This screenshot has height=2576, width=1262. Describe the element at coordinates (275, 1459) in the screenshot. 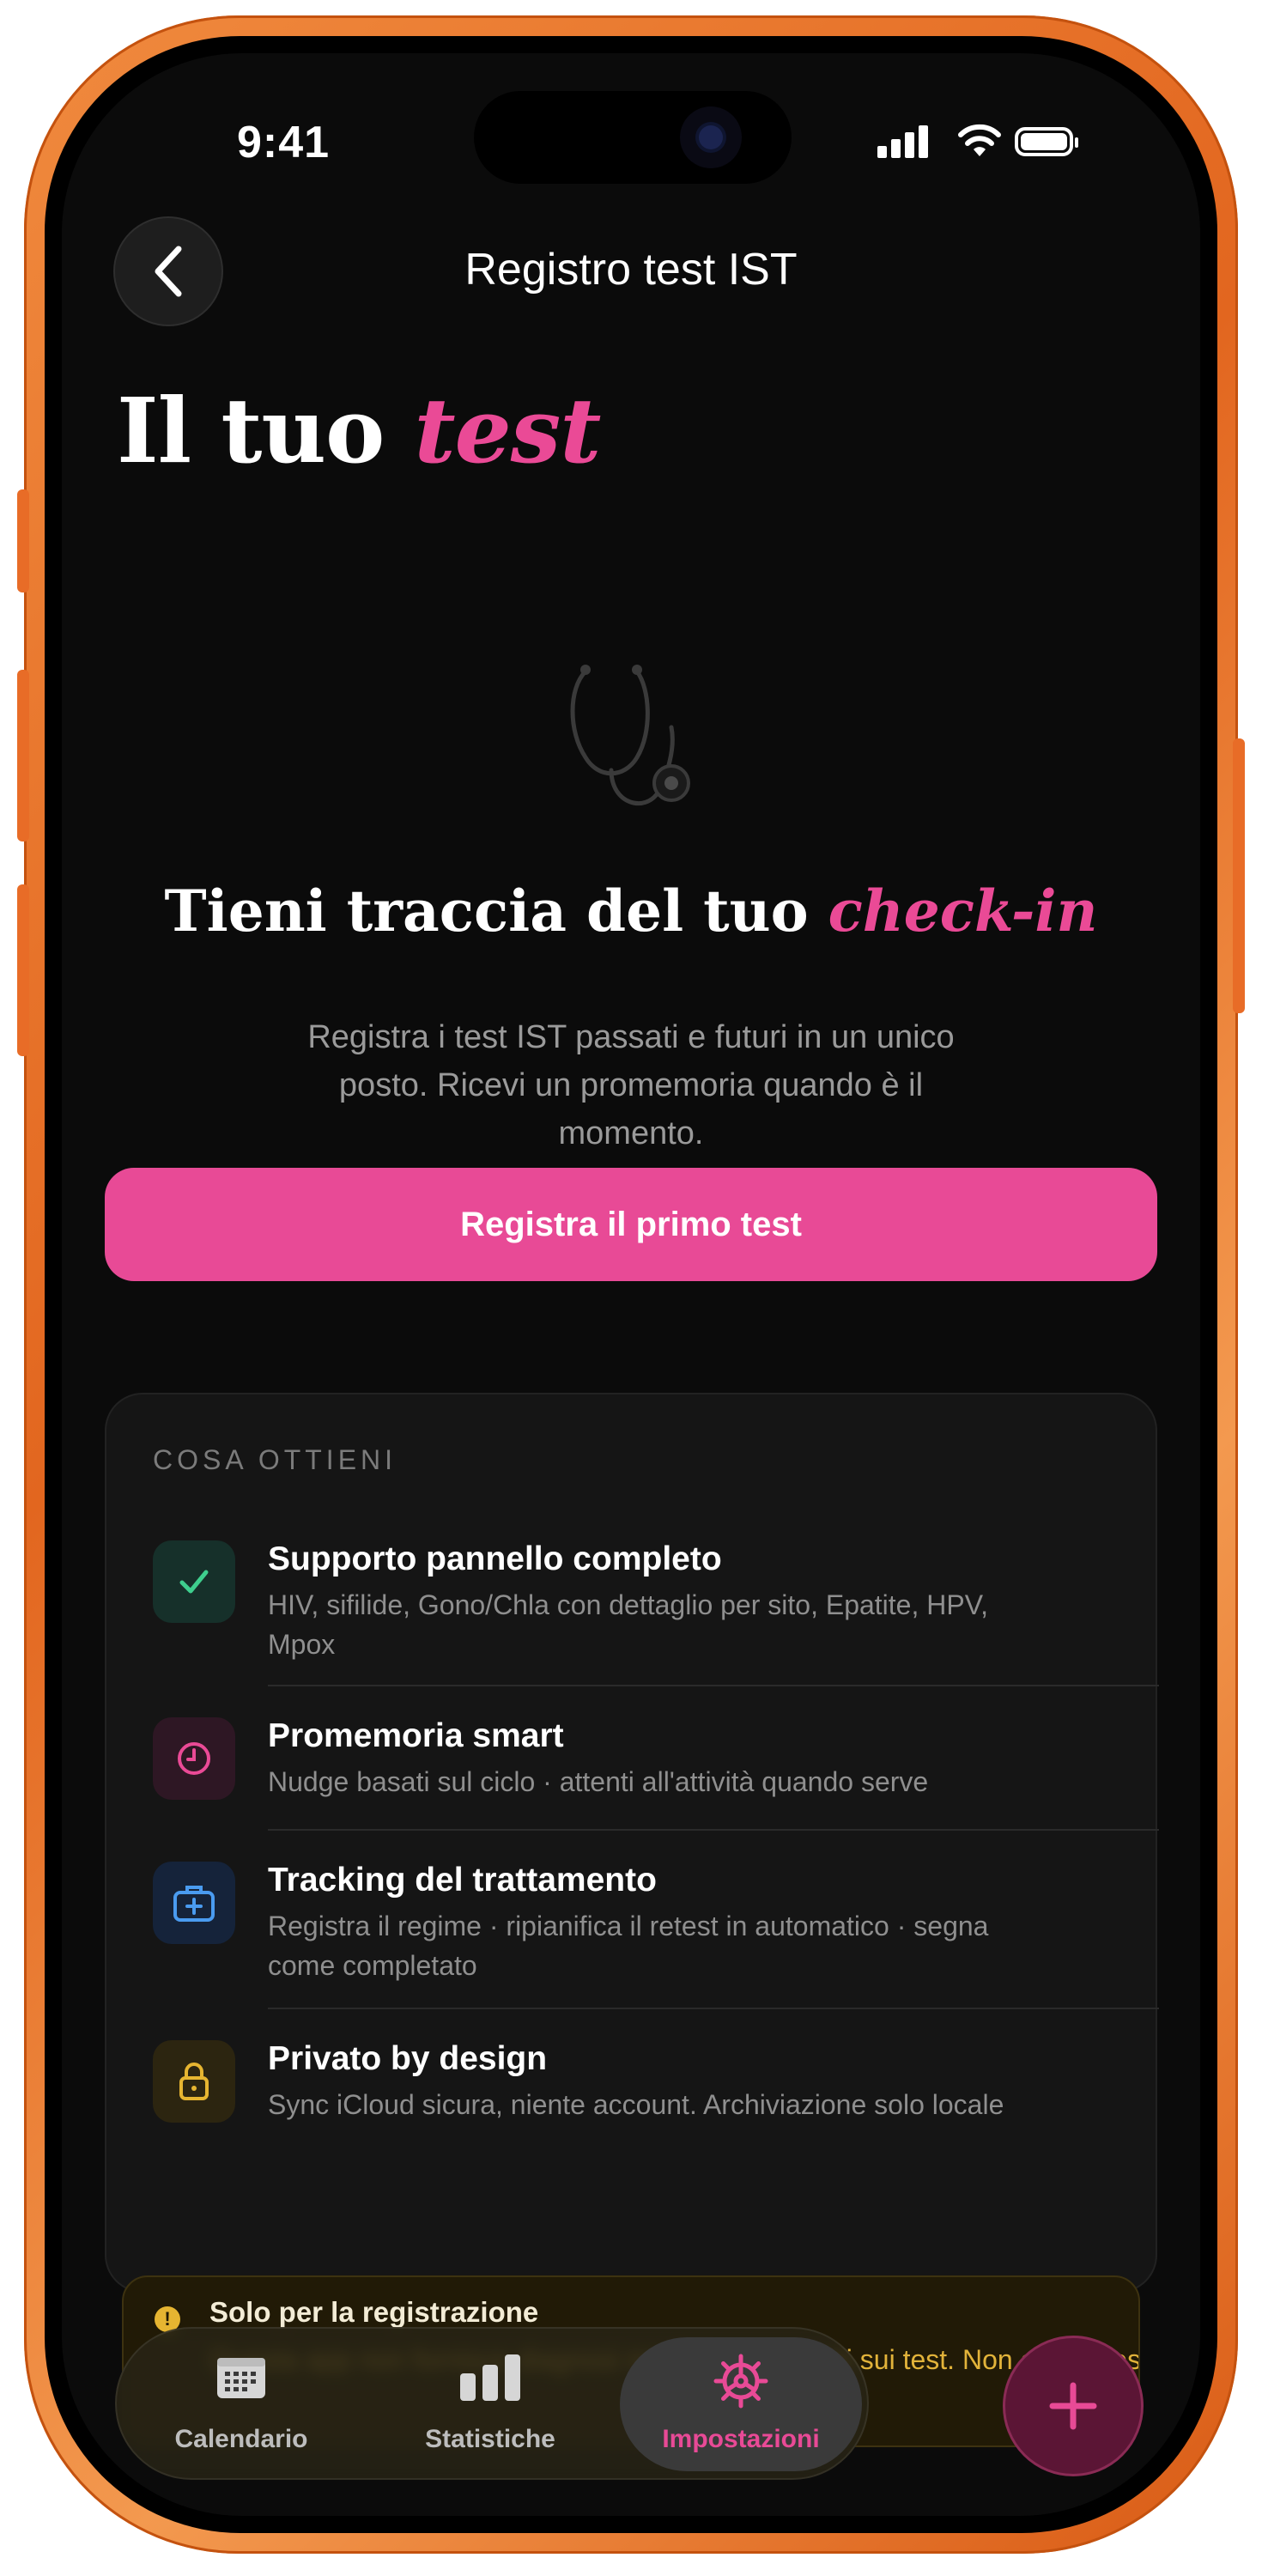

I see `benefits-label: COSA OTTIENI` at that location.